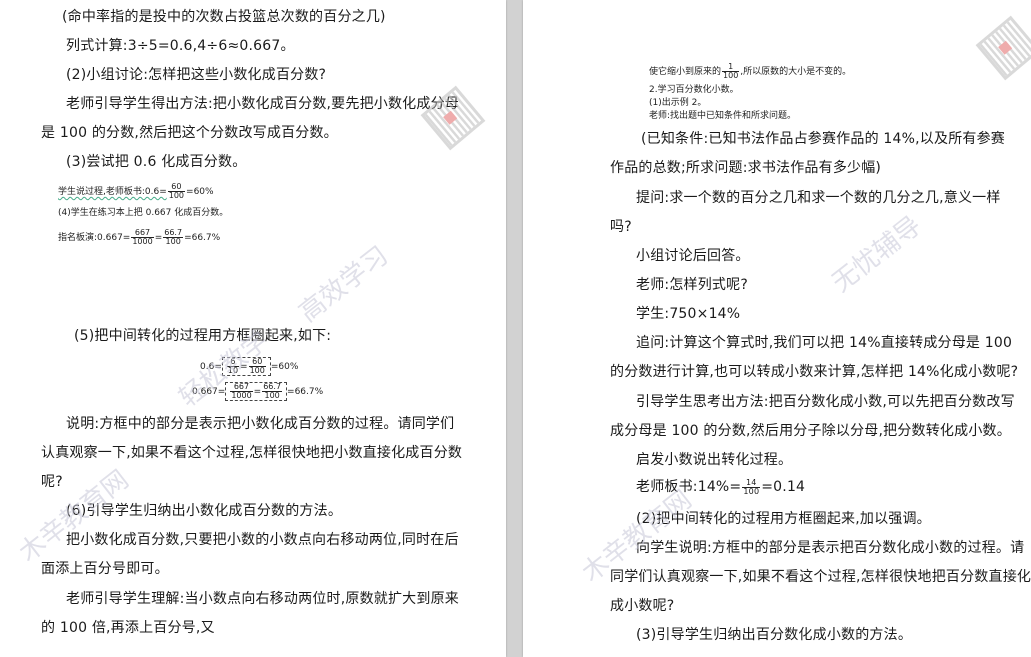 This screenshot has height=657, width=1031. What do you see at coordinates (774, 635) in the screenshot?
I see `paragraph-line: (3)引导学生归纳出百分数化成小数的方法。` at bounding box center [774, 635].